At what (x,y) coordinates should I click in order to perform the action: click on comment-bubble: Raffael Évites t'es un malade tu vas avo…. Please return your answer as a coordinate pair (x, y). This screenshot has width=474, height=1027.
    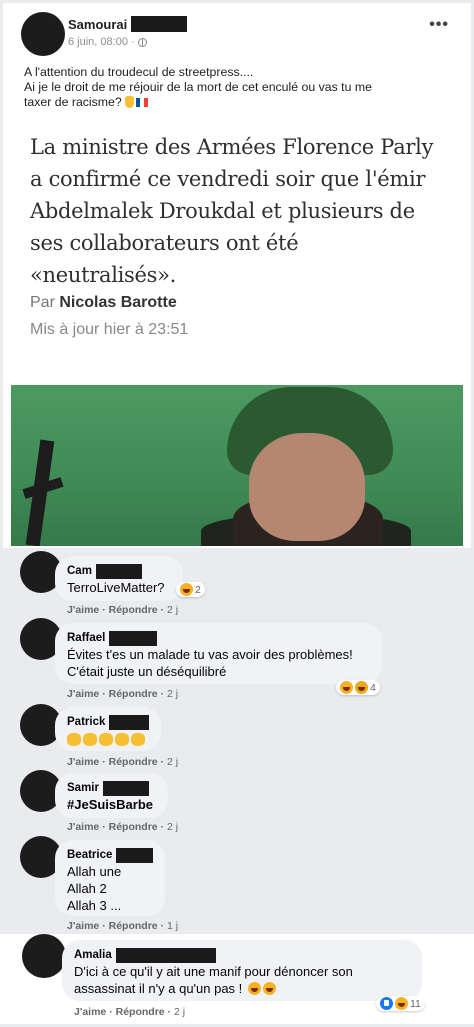
    Looking at the image, I should click on (218, 653).